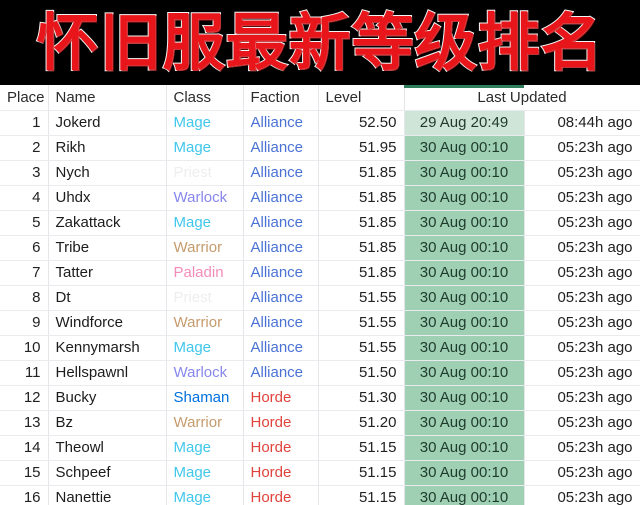 Image resolution: width=640 pixels, height=505 pixels. What do you see at coordinates (464, 123) in the screenshot?
I see `cell-last-updated: 29 Aug 20:49` at bounding box center [464, 123].